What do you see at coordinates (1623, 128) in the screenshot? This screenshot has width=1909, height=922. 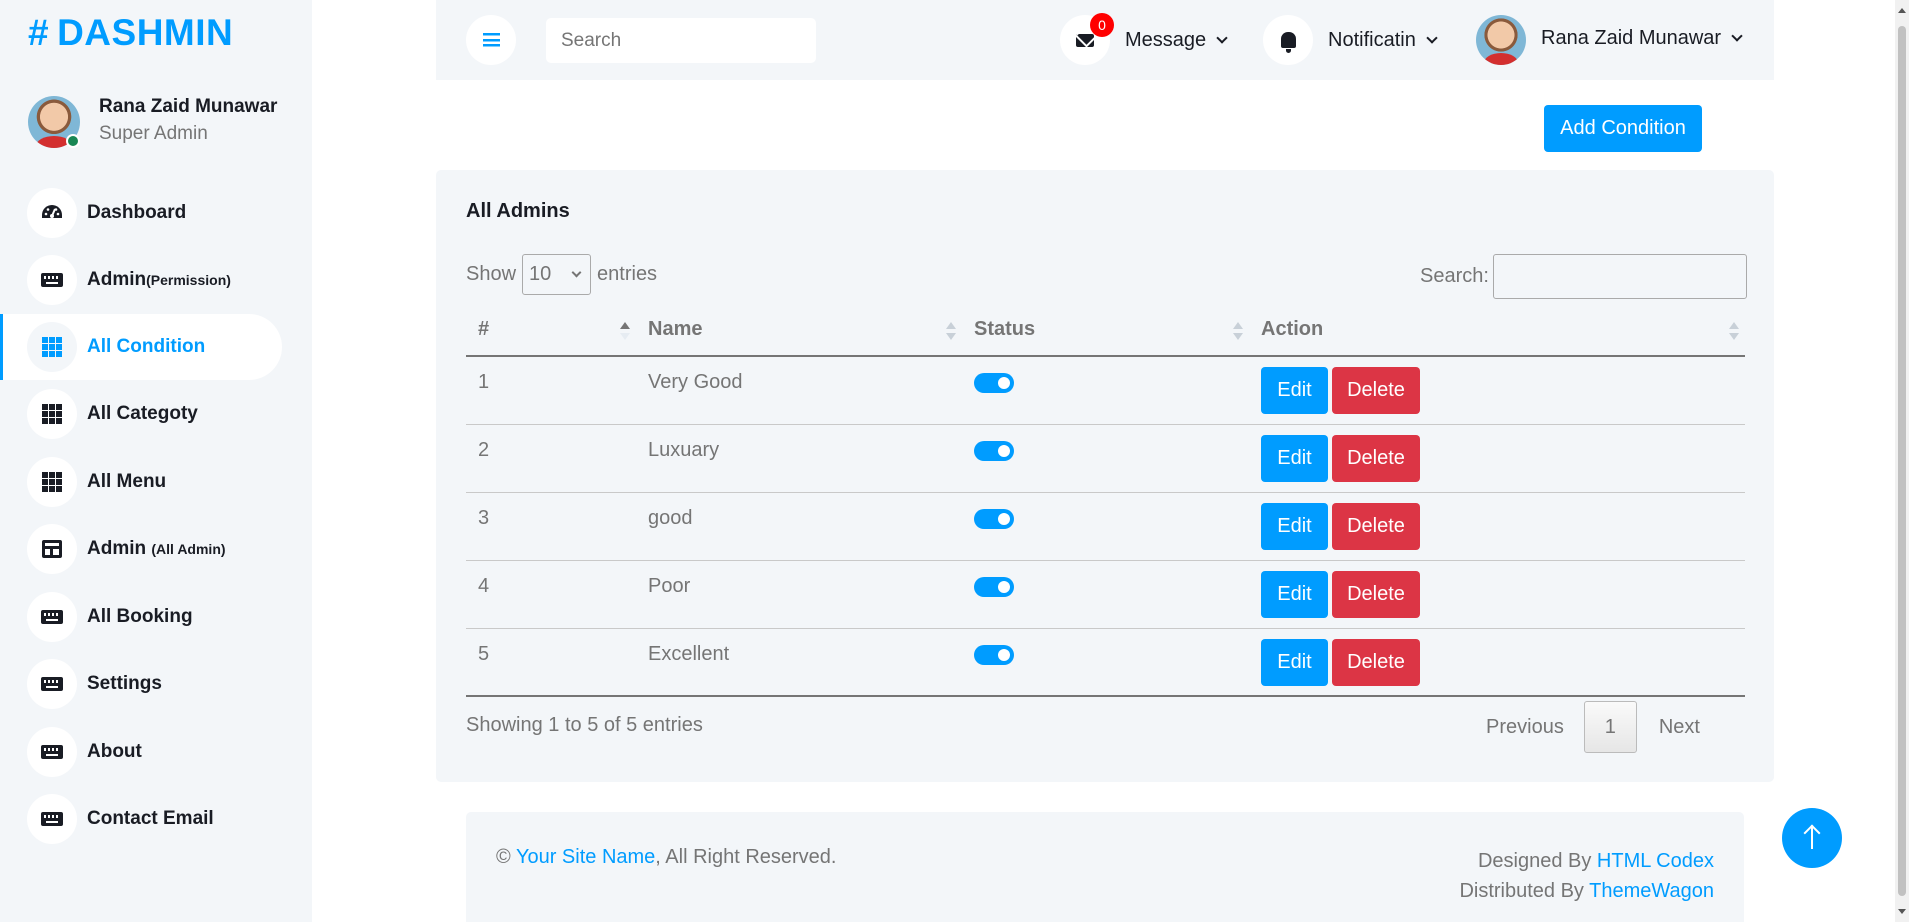 I see `add-condition-button: Add Condition` at bounding box center [1623, 128].